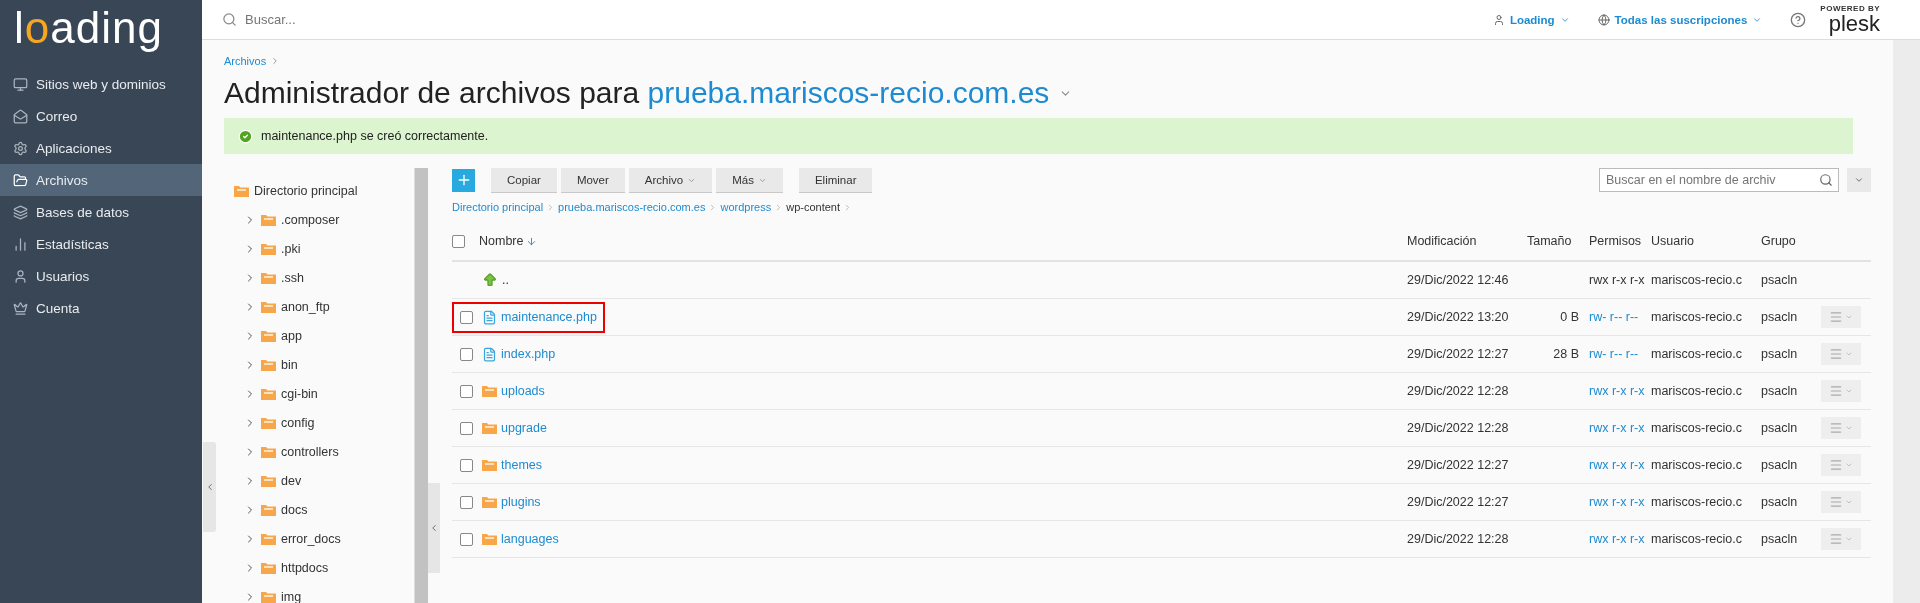 The image size is (1920, 603). What do you see at coordinates (1458, 354) in the screenshot?
I see `table-cell-text: 29/Dic/2022 12:27` at bounding box center [1458, 354].